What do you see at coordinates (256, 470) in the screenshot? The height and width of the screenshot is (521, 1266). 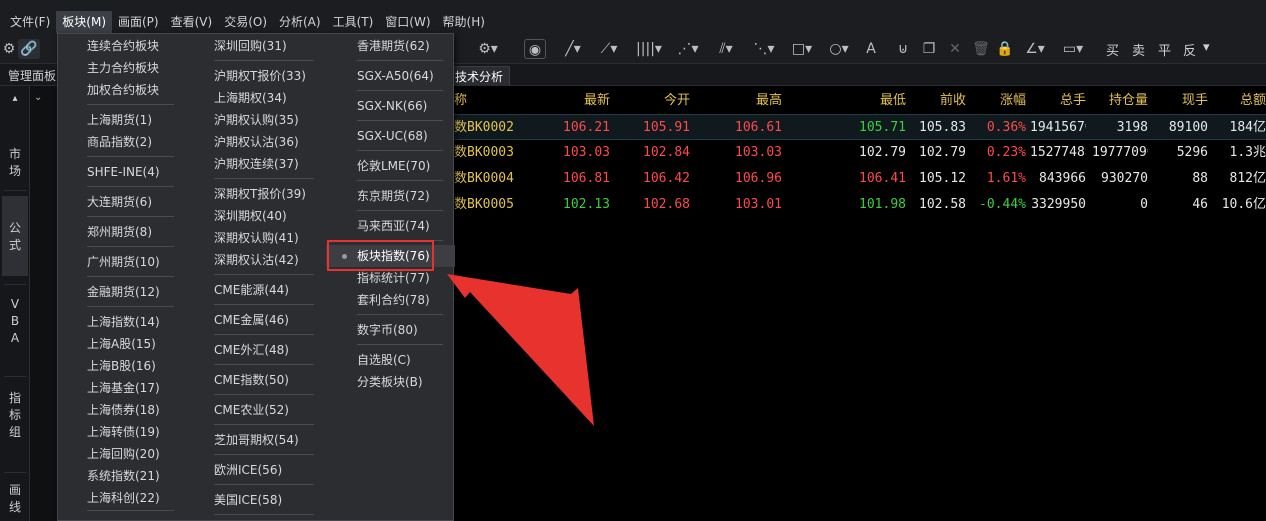 I see `menu-item-col2-16: 欧洲ICE(56)` at bounding box center [256, 470].